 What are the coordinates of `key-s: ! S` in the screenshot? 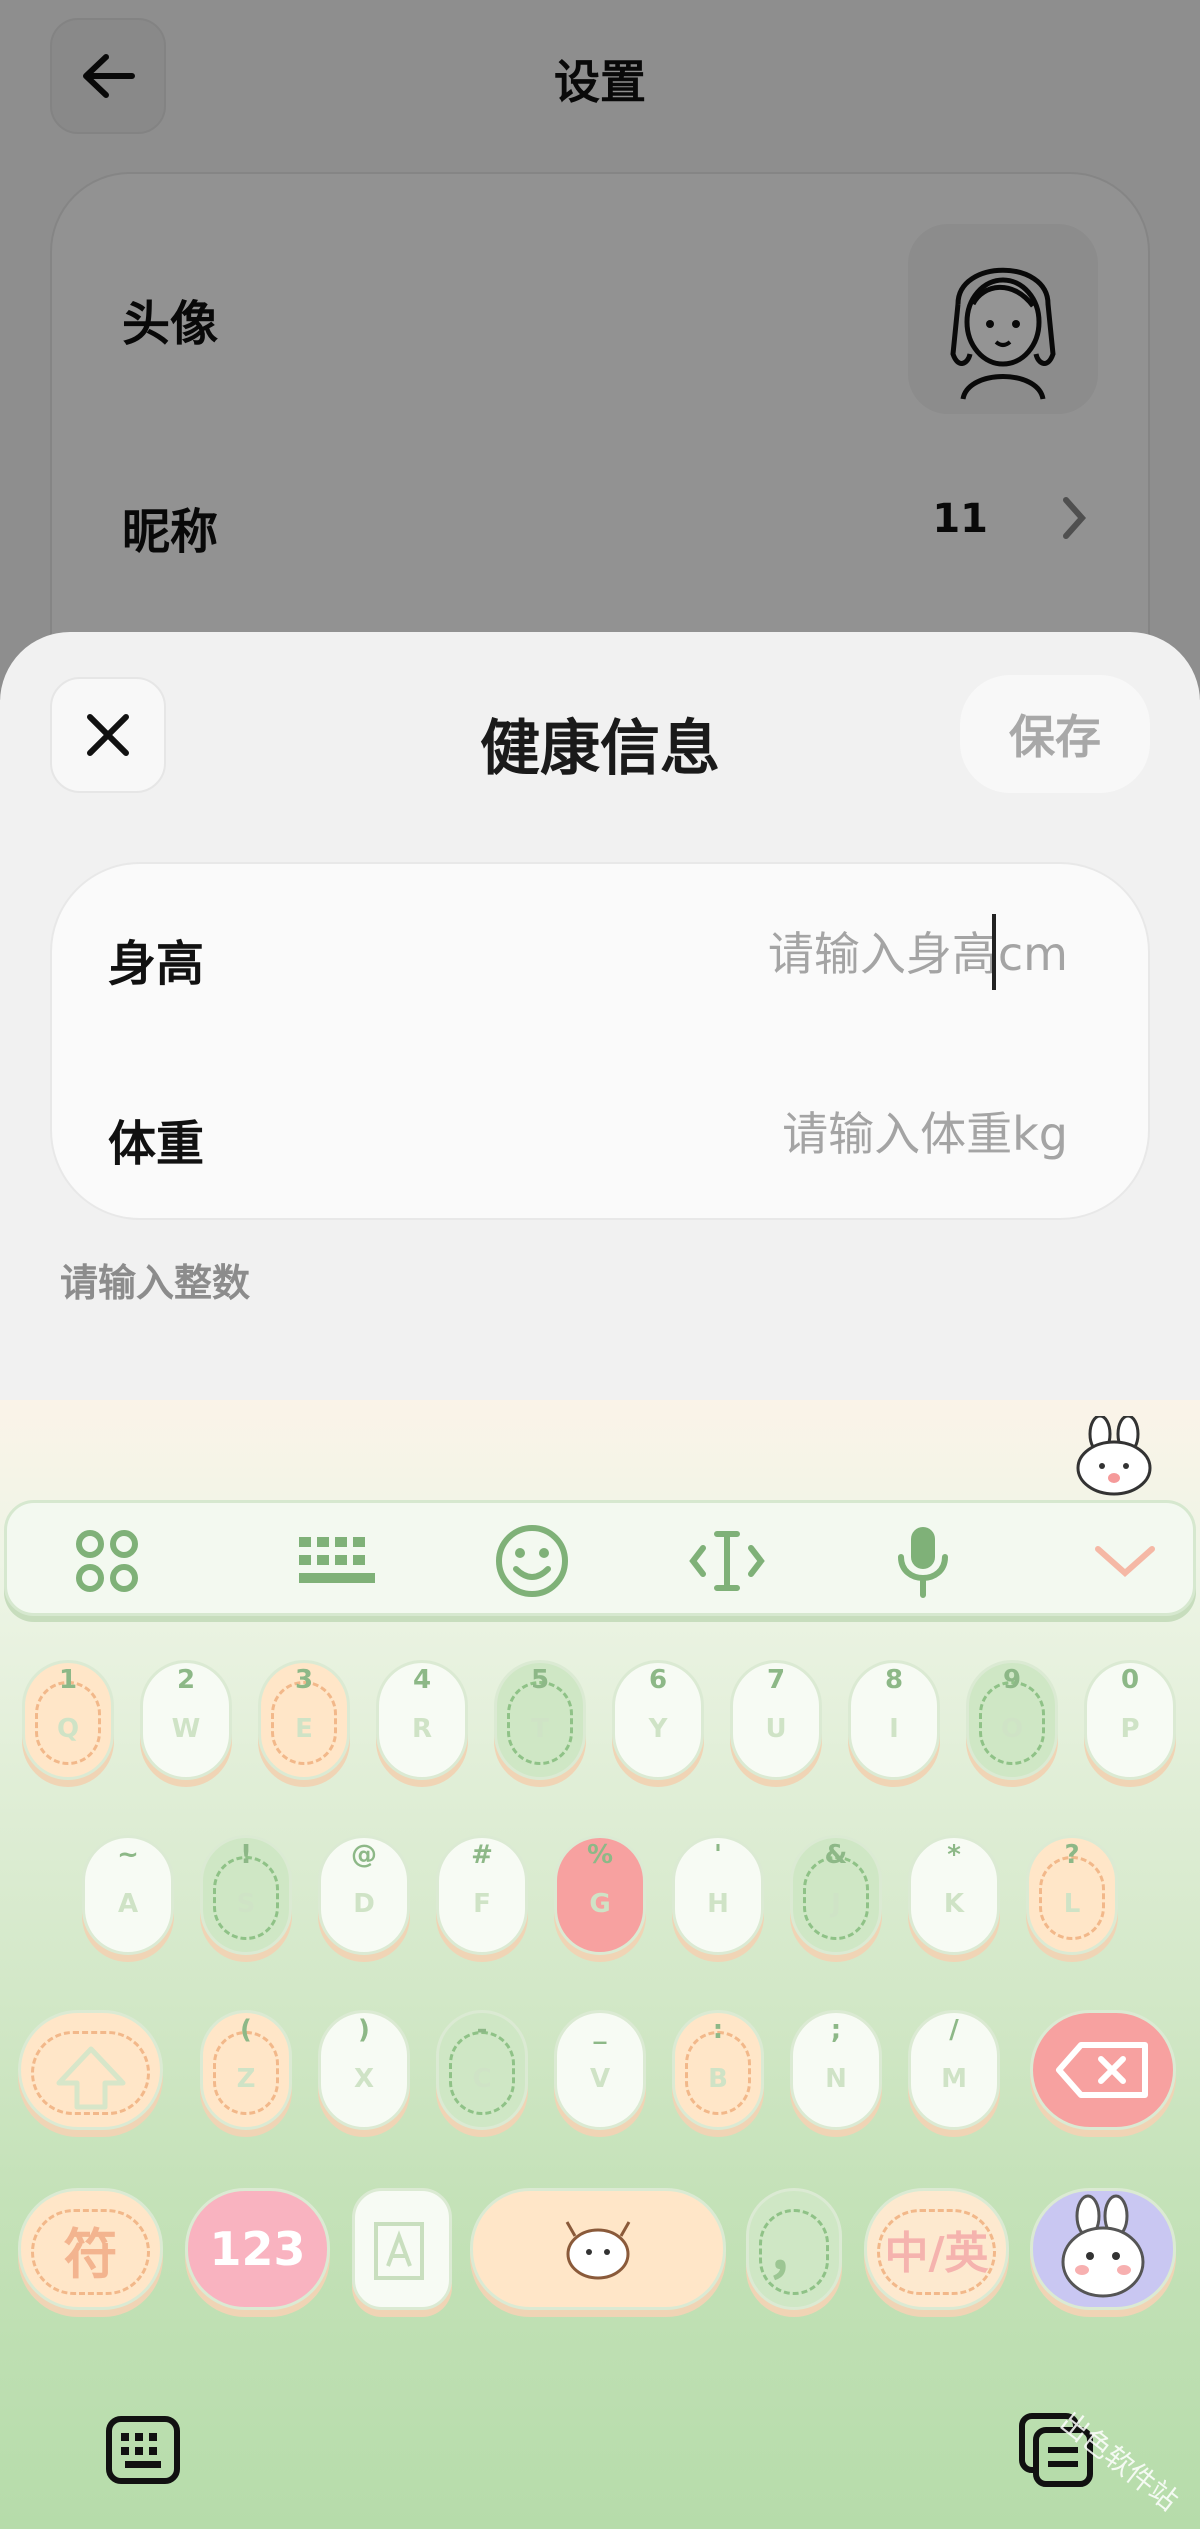 It's located at (246, 1895).